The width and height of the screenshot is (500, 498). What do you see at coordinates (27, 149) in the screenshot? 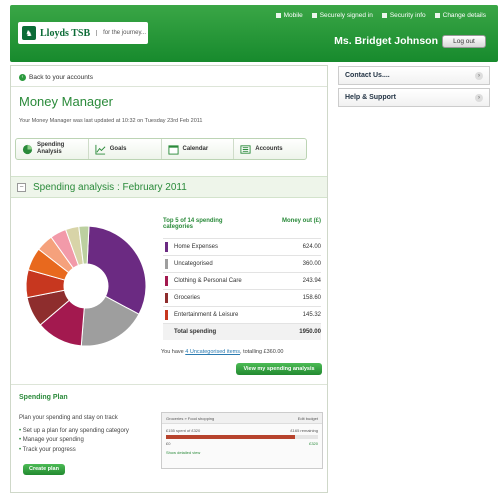
I see `pie-chart-icon` at bounding box center [27, 149].